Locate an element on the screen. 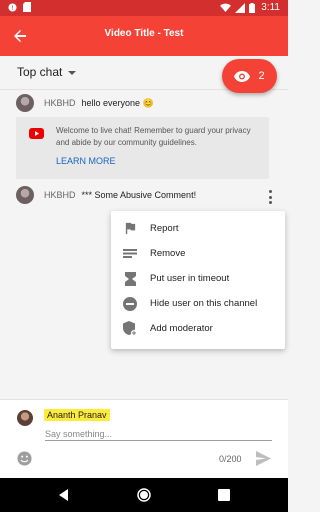 This screenshot has height=512, width=320. chat-message: HKBHD *** Some Abusive Comment! is located at coordinates (106, 195).